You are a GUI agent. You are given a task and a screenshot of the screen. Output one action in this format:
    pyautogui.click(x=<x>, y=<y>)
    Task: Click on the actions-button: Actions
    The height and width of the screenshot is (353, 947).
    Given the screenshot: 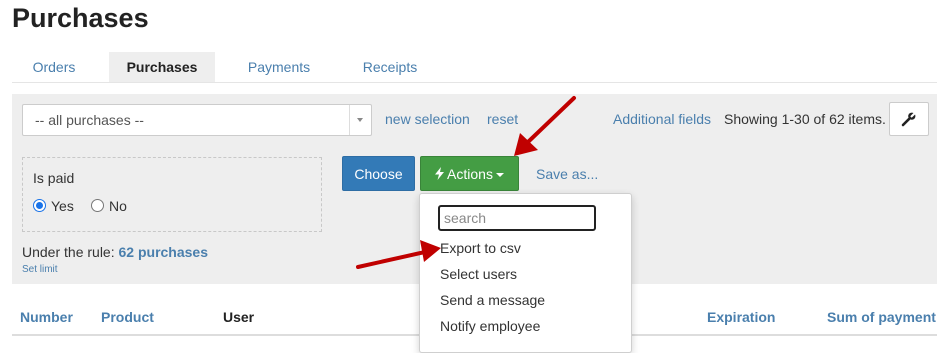 What is the action you would take?
    pyautogui.click(x=469, y=173)
    